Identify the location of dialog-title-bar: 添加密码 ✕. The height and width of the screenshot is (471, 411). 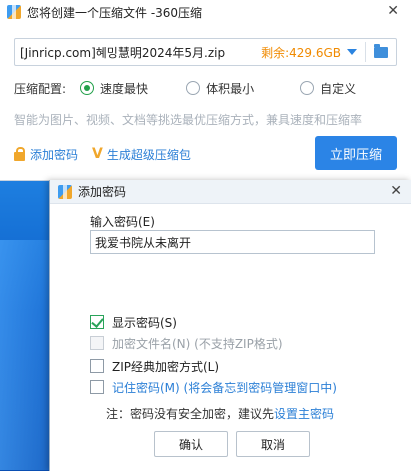
(230, 192).